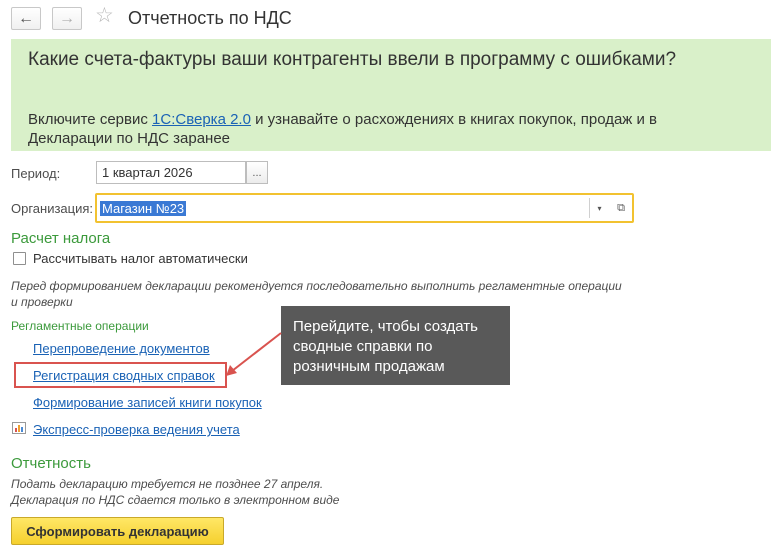 This screenshot has width=771, height=553. I want to click on auto-tax-checkbox, so click(19, 258).